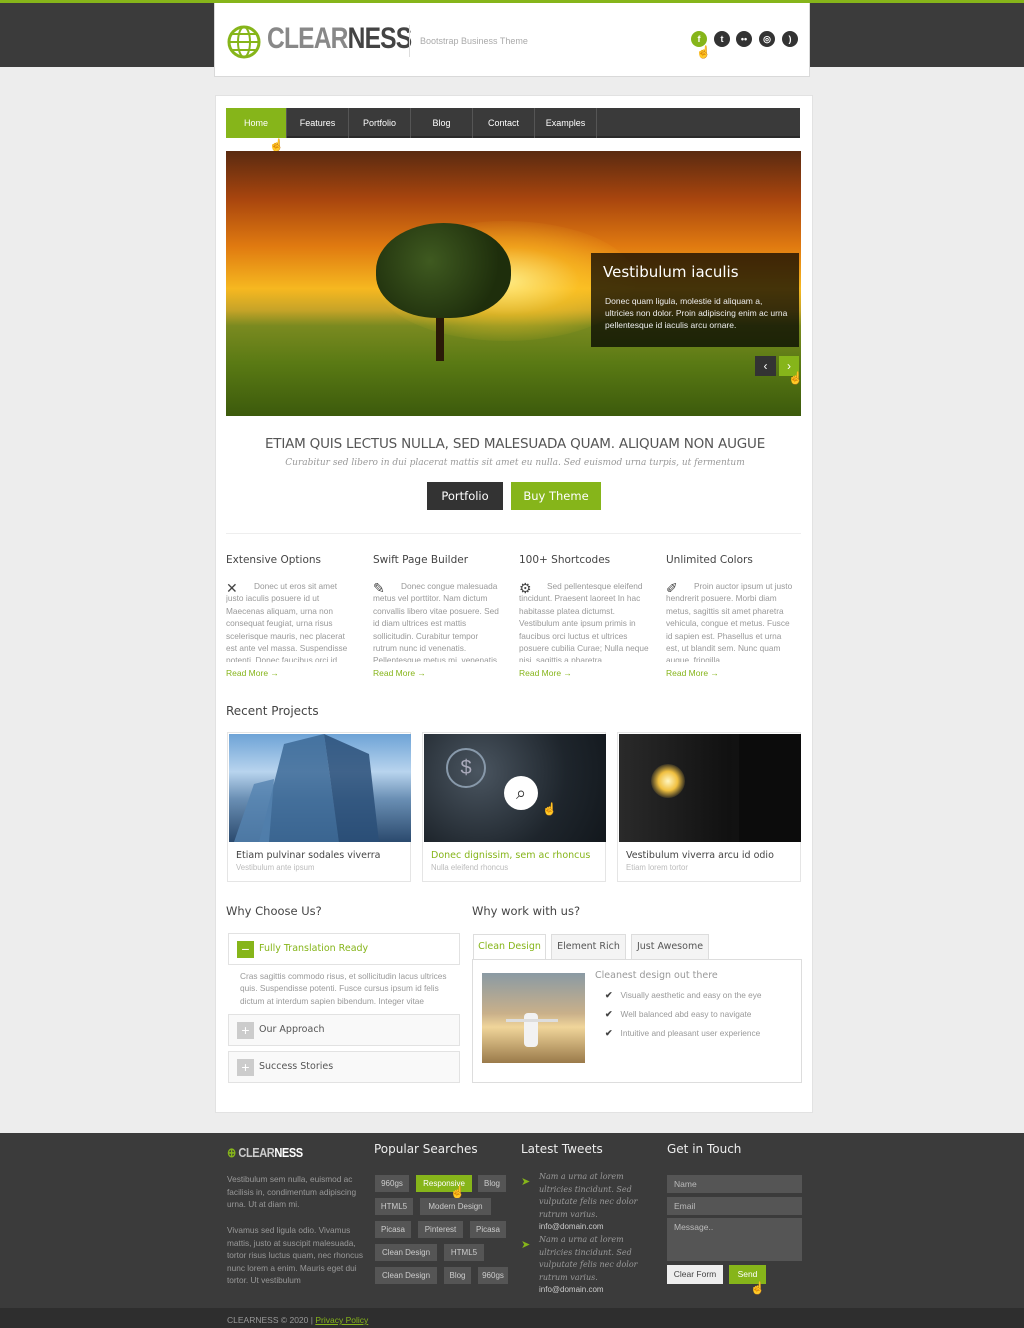 The height and width of the screenshot is (1328, 1024). What do you see at coordinates (526, 911) in the screenshot?
I see `why-work-title: Why work with us?` at bounding box center [526, 911].